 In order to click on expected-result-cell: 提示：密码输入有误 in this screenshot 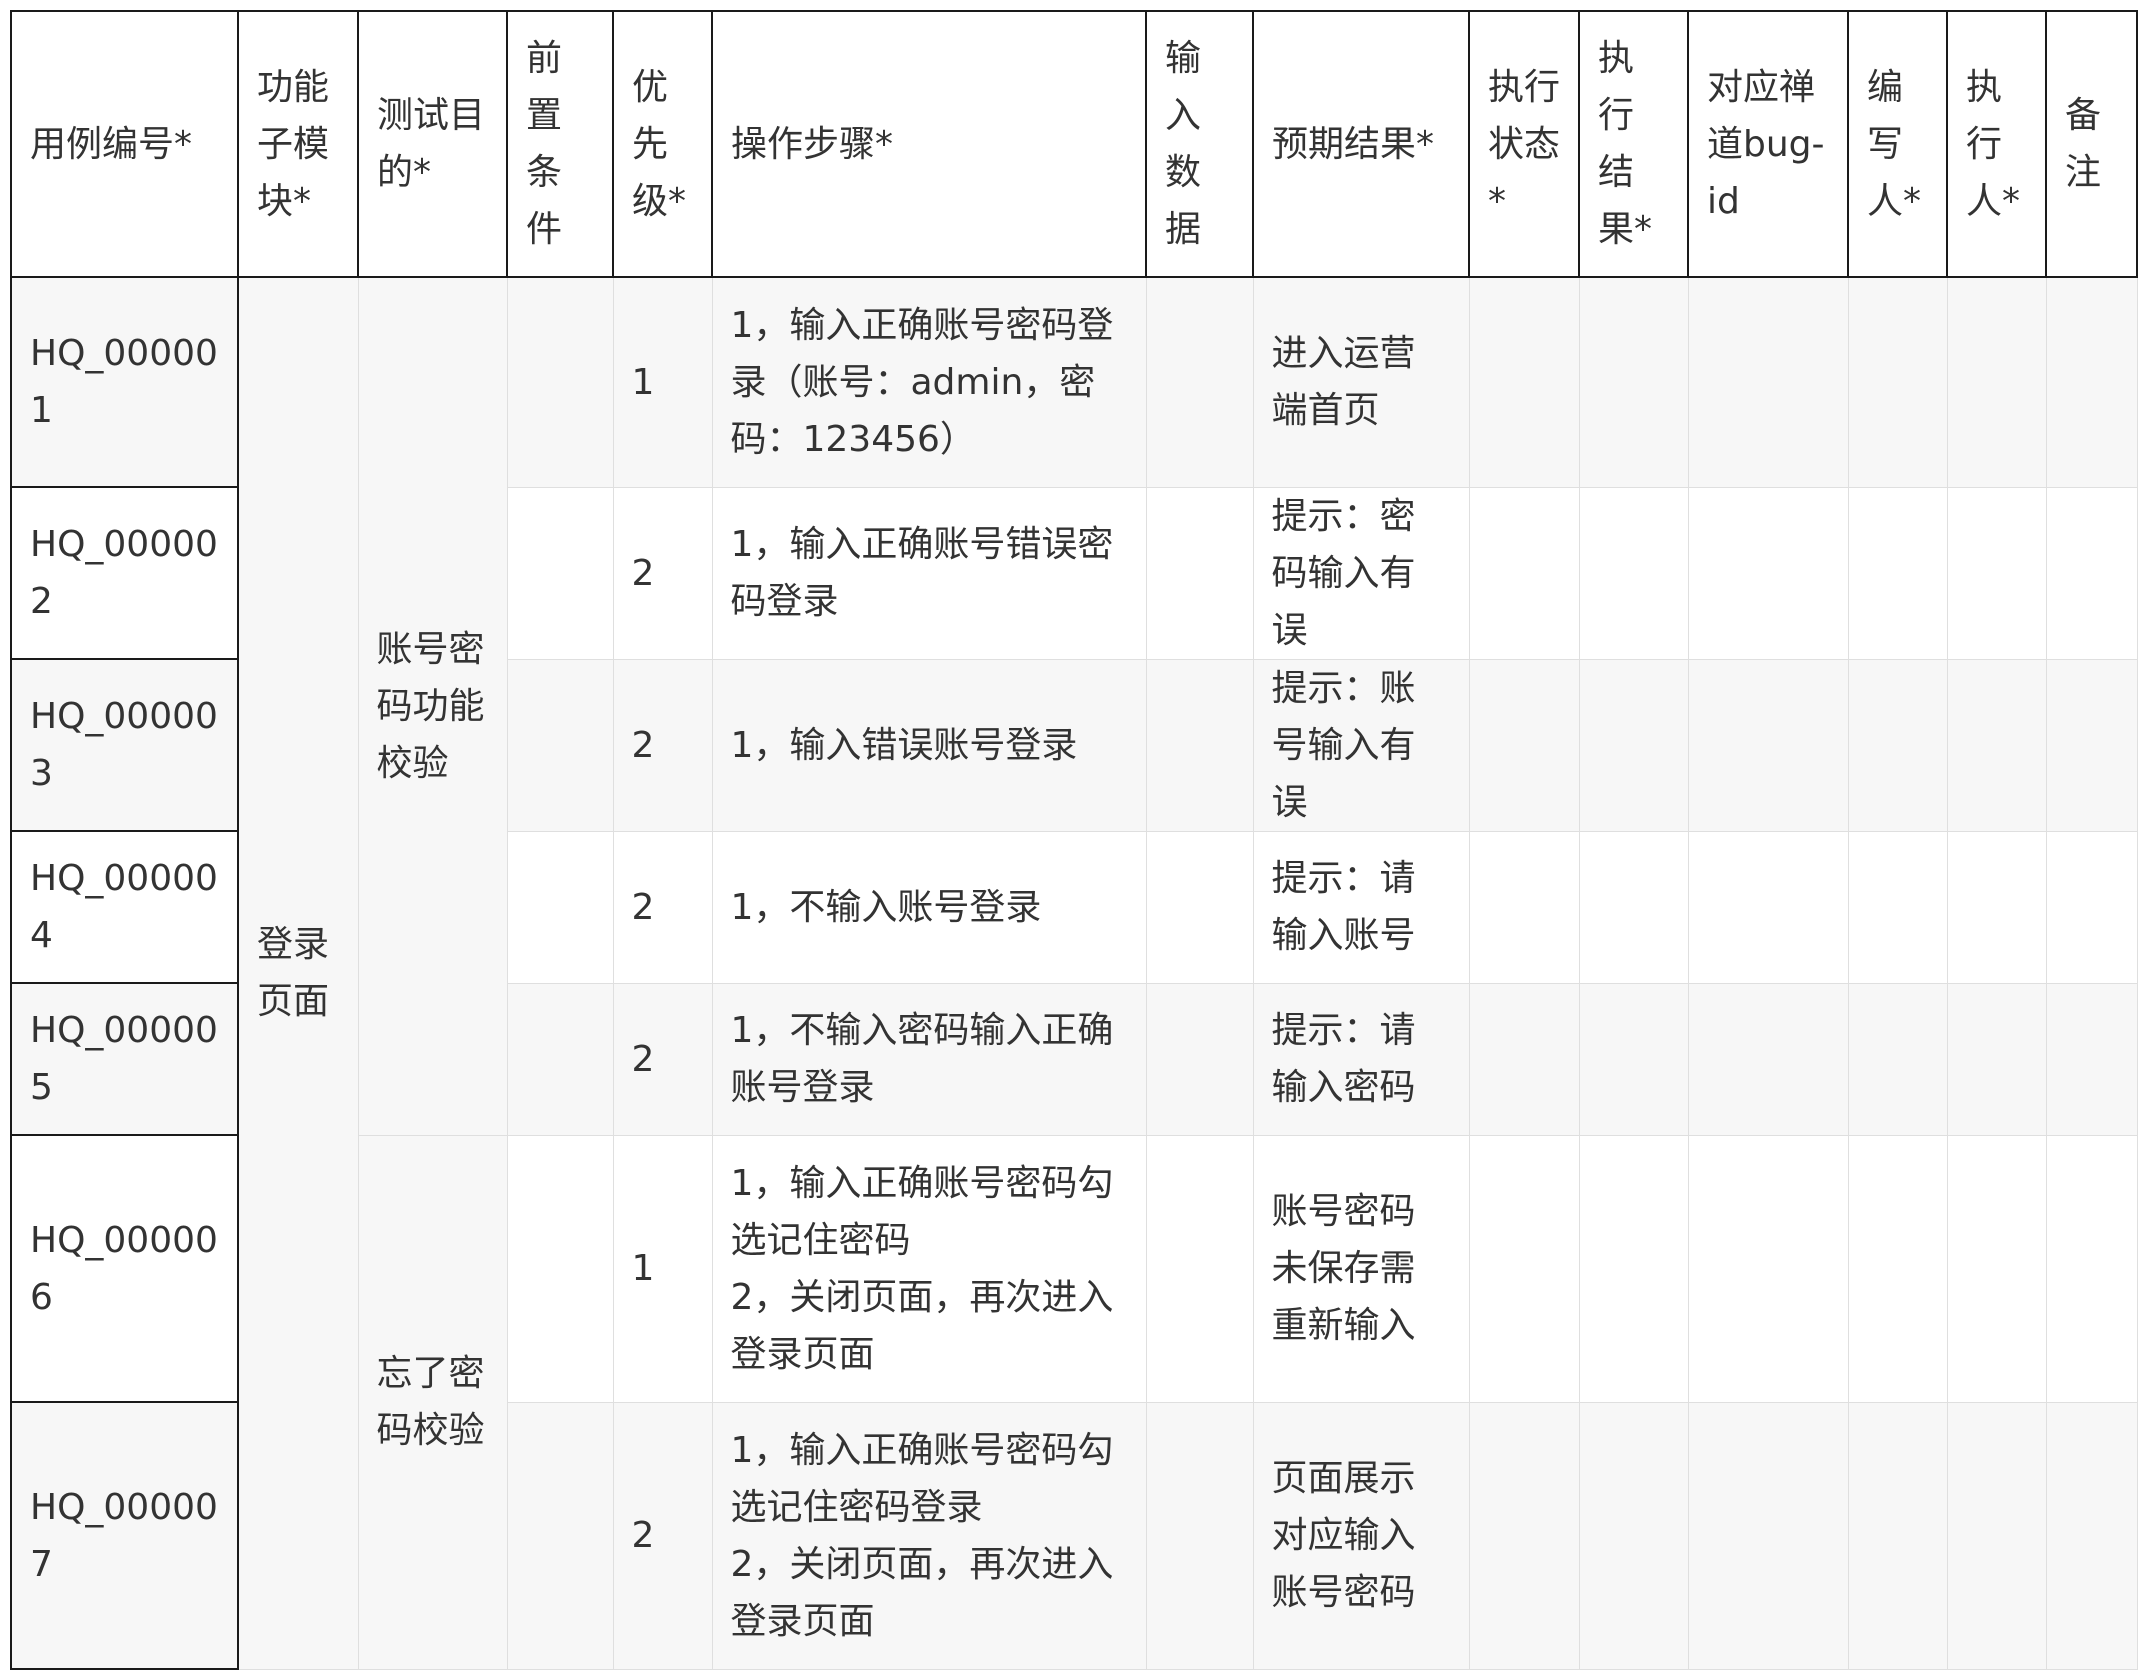, I will do `click(1361, 573)`.